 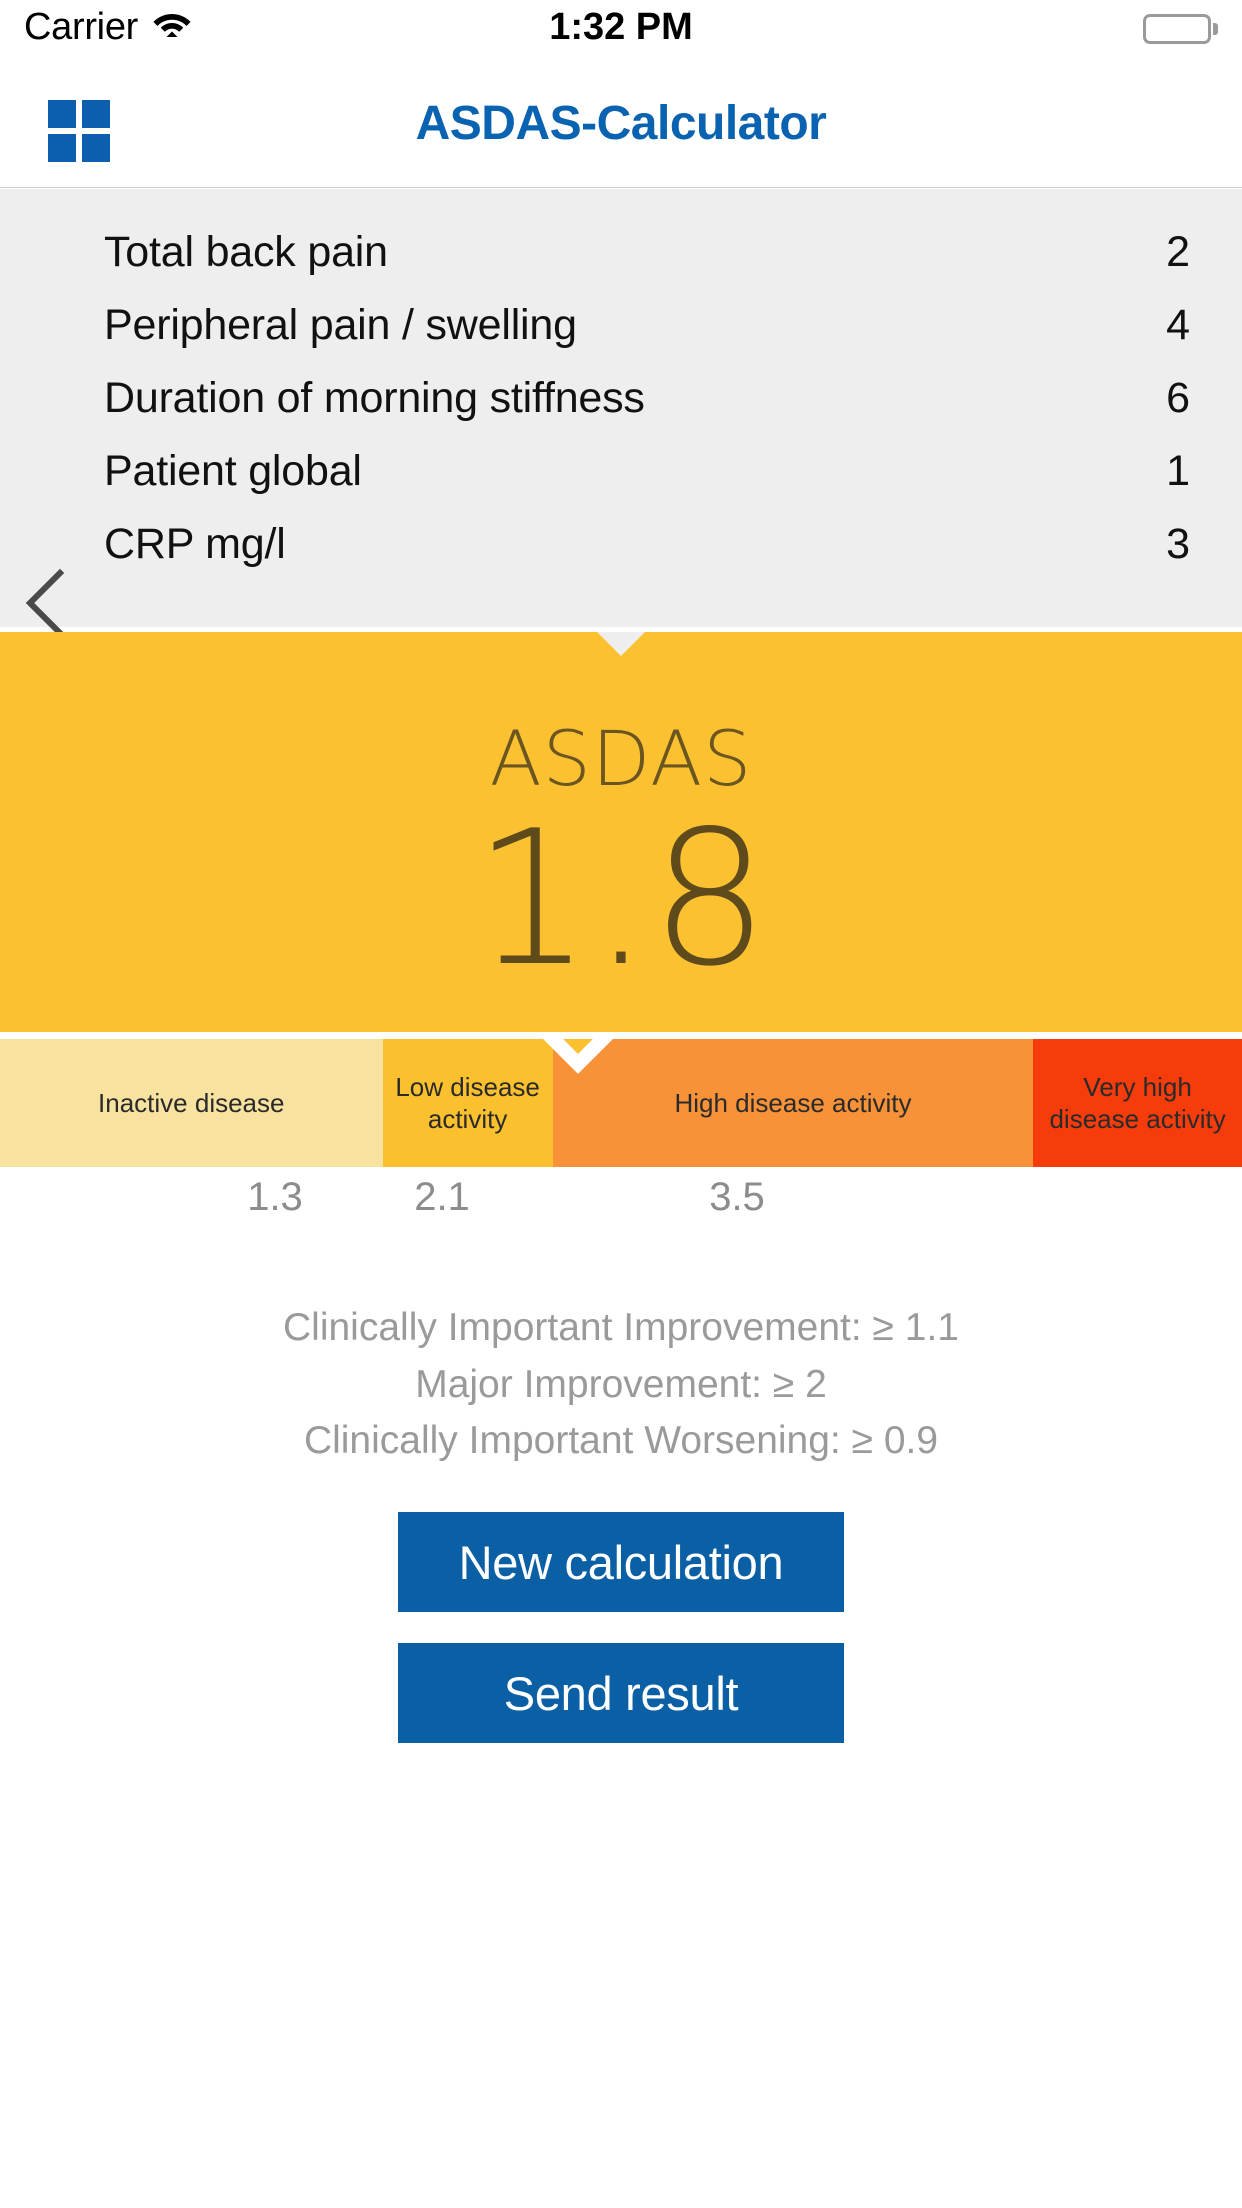 I want to click on battery-full-icon, so click(x=1180, y=29).